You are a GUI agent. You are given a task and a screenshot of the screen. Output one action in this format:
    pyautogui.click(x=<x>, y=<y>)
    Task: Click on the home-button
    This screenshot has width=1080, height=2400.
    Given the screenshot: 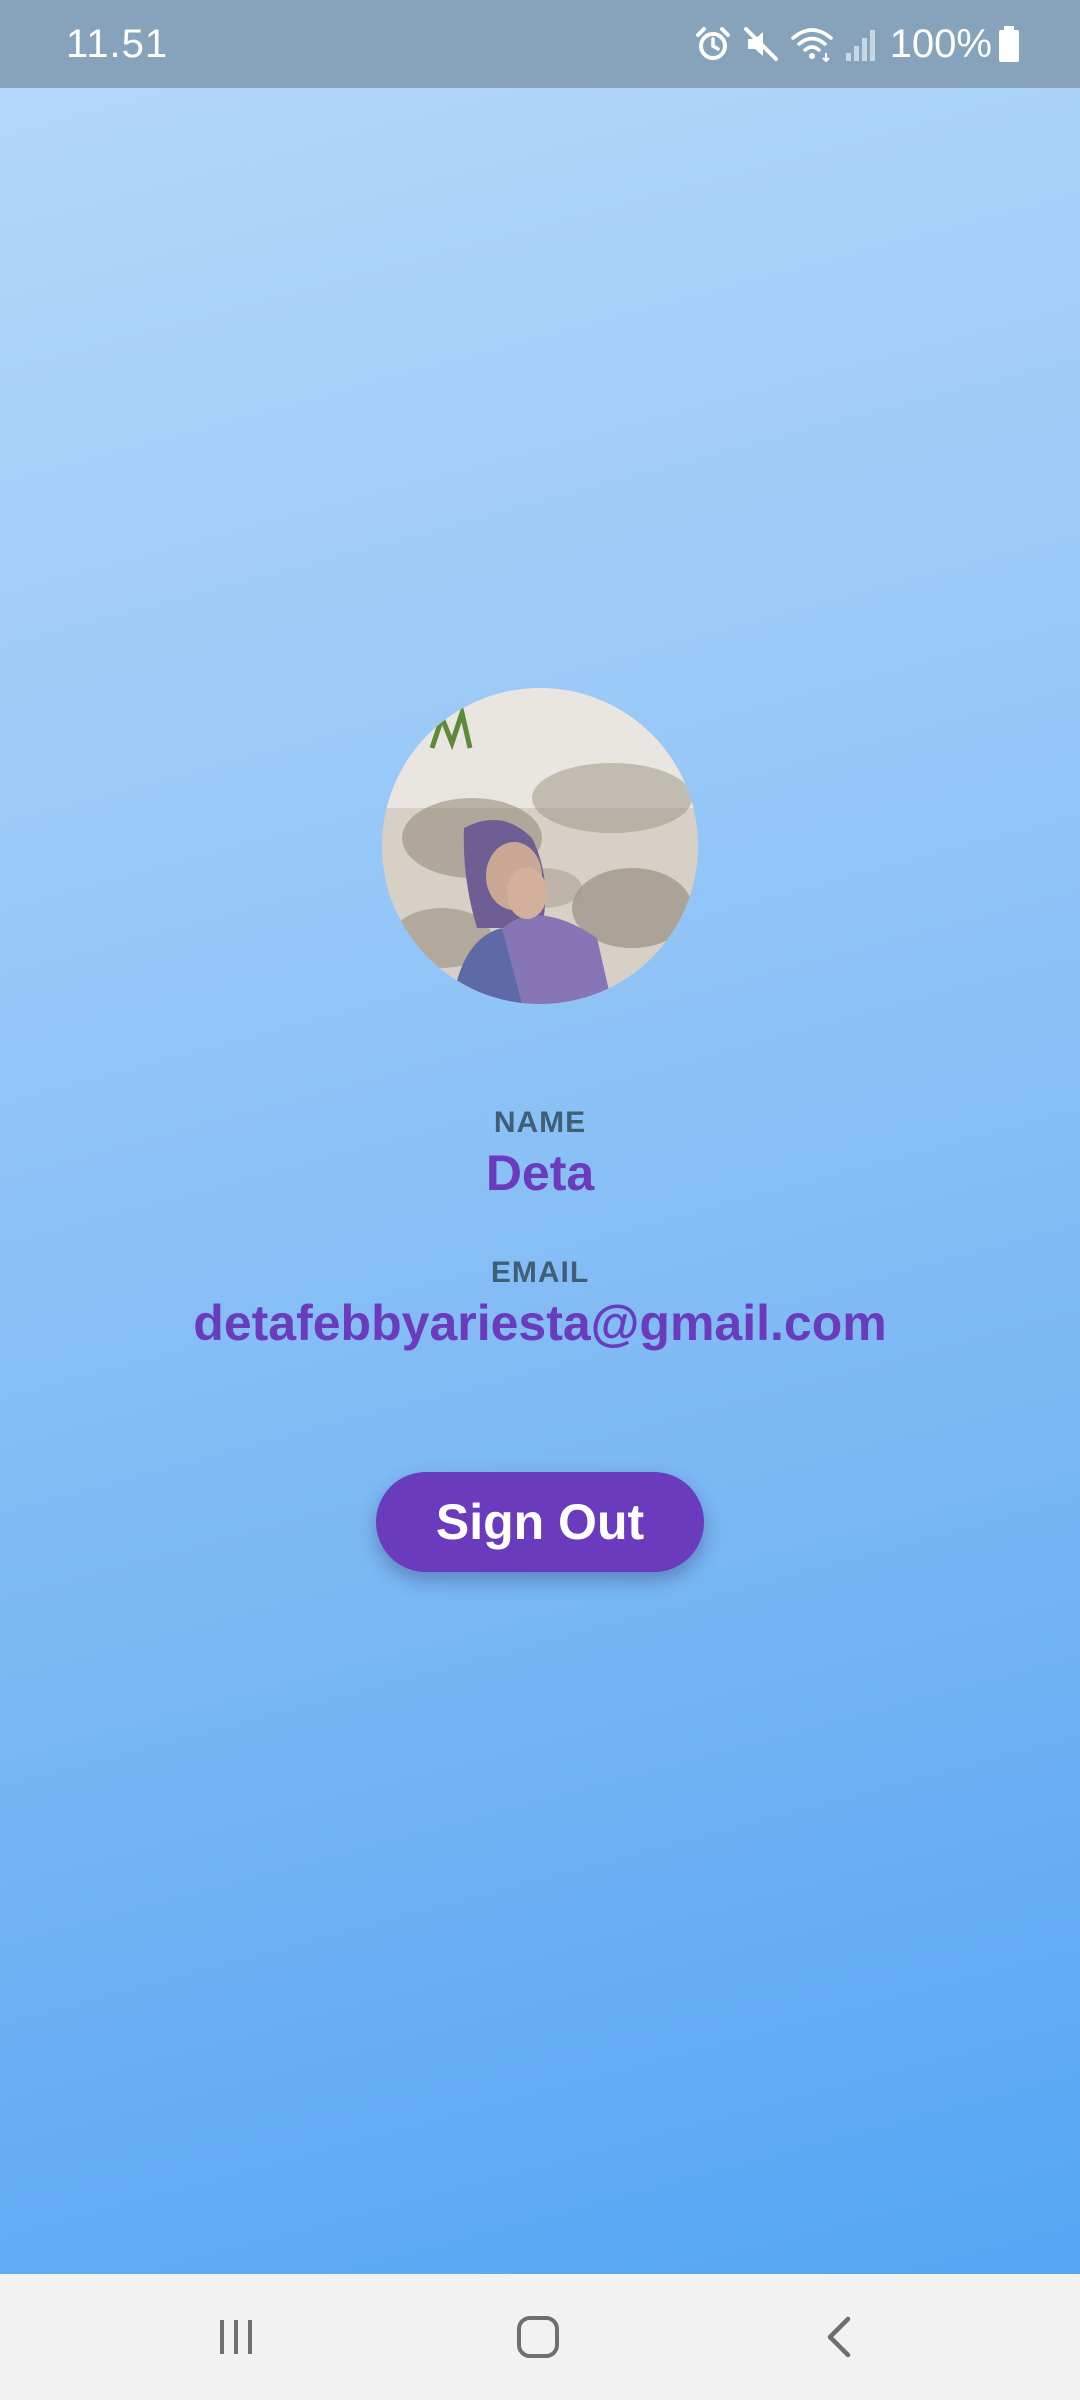 What is the action you would take?
    pyautogui.click(x=538, y=2337)
    